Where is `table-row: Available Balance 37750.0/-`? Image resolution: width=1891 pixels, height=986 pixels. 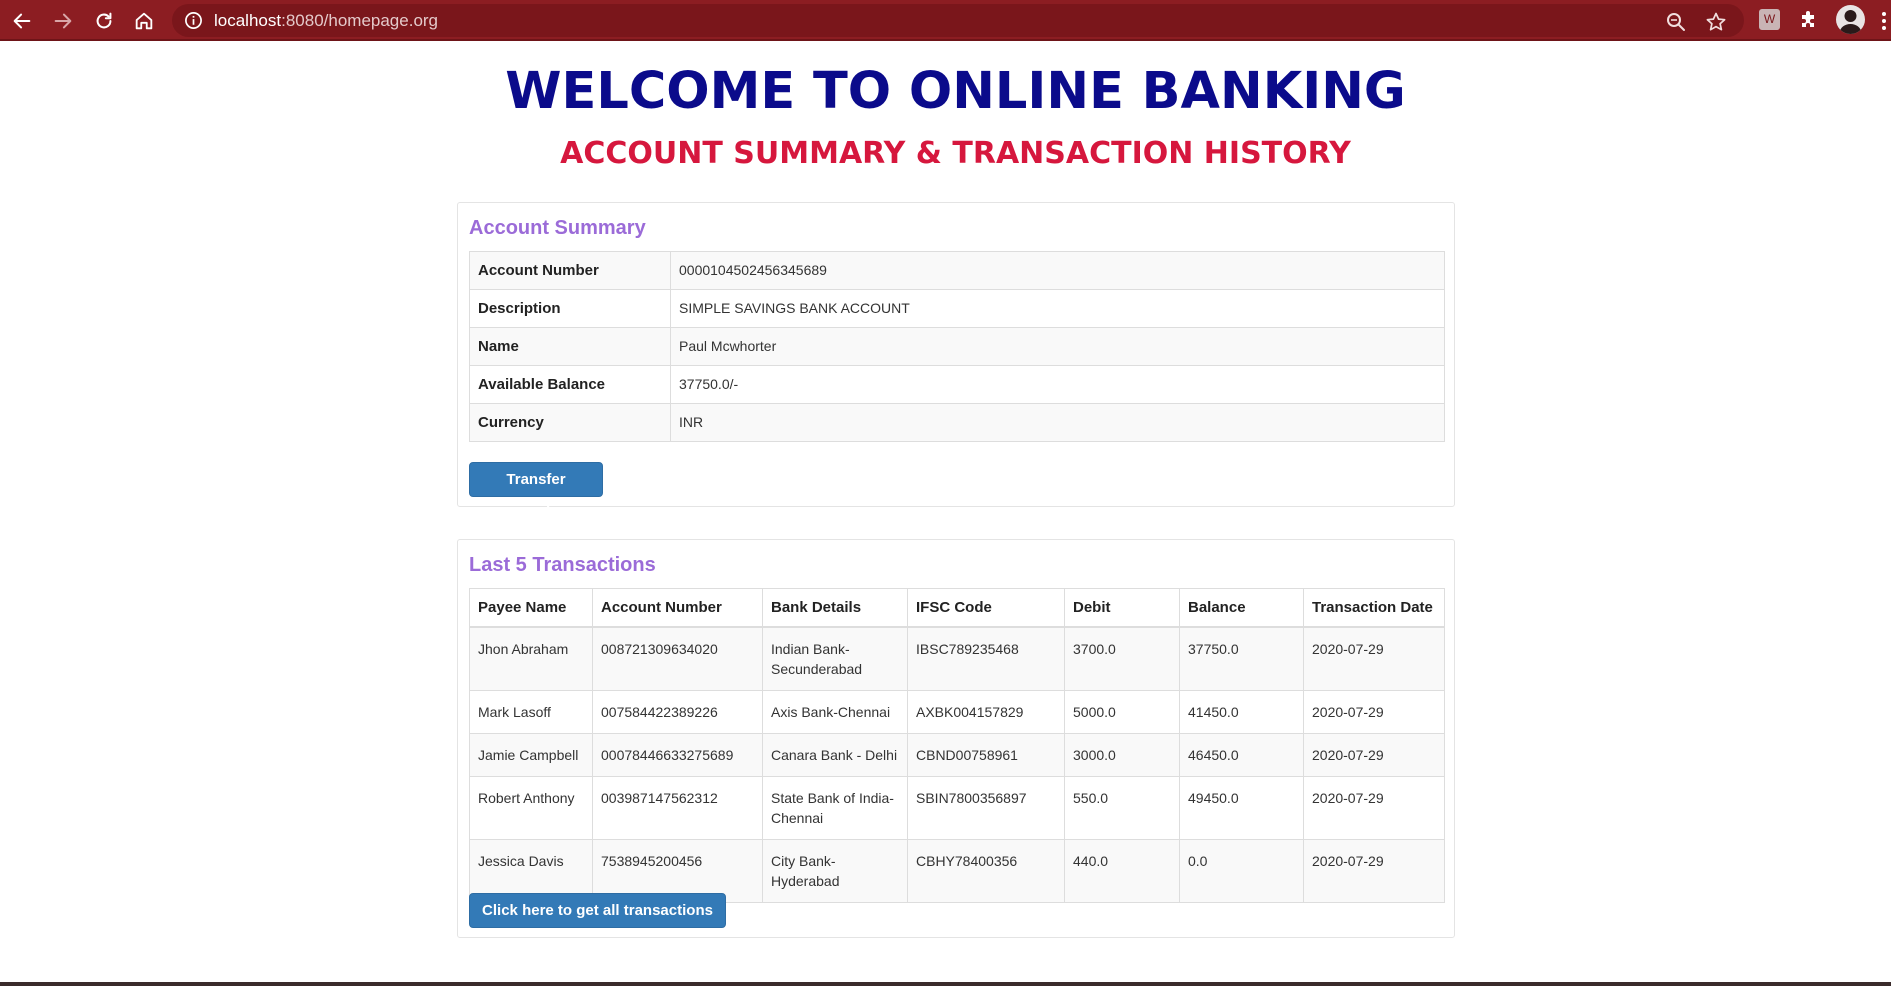 table-row: Available Balance 37750.0/- is located at coordinates (957, 384).